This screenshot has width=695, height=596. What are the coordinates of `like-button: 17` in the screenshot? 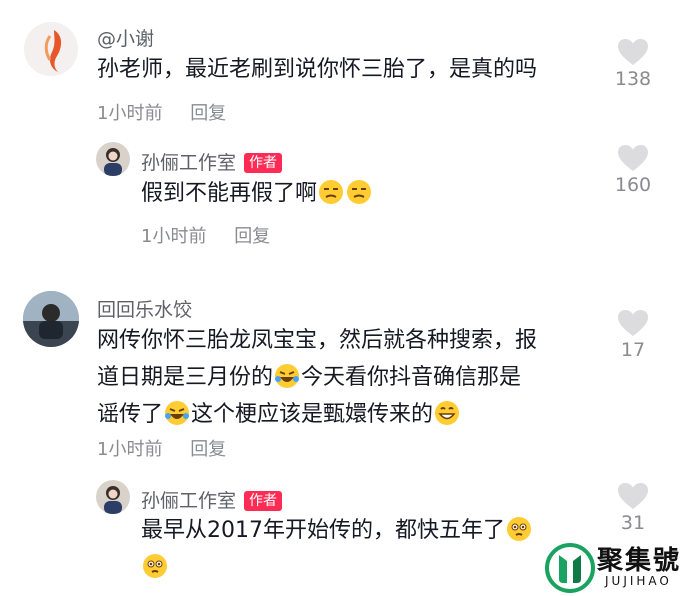 It's located at (633, 335).